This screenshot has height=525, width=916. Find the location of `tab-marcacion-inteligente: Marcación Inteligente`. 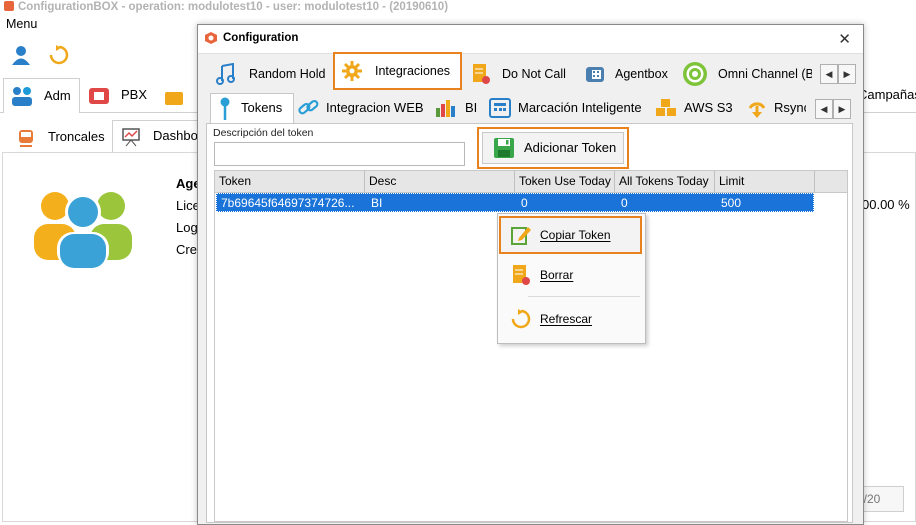

tab-marcacion-inteligente: Marcación Inteligente is located at coordinates (569, 108).